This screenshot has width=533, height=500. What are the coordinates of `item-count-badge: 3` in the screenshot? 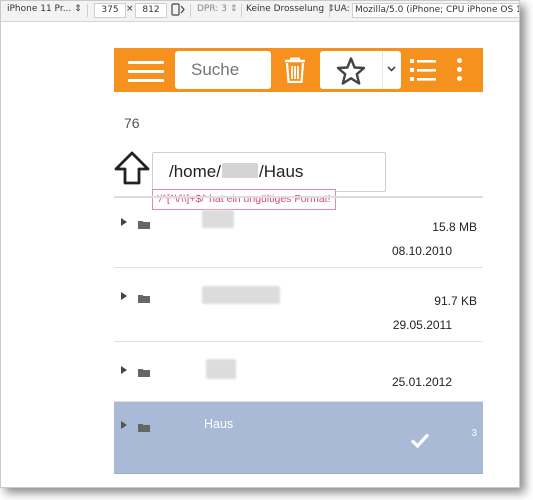 It's located at (474, 433).